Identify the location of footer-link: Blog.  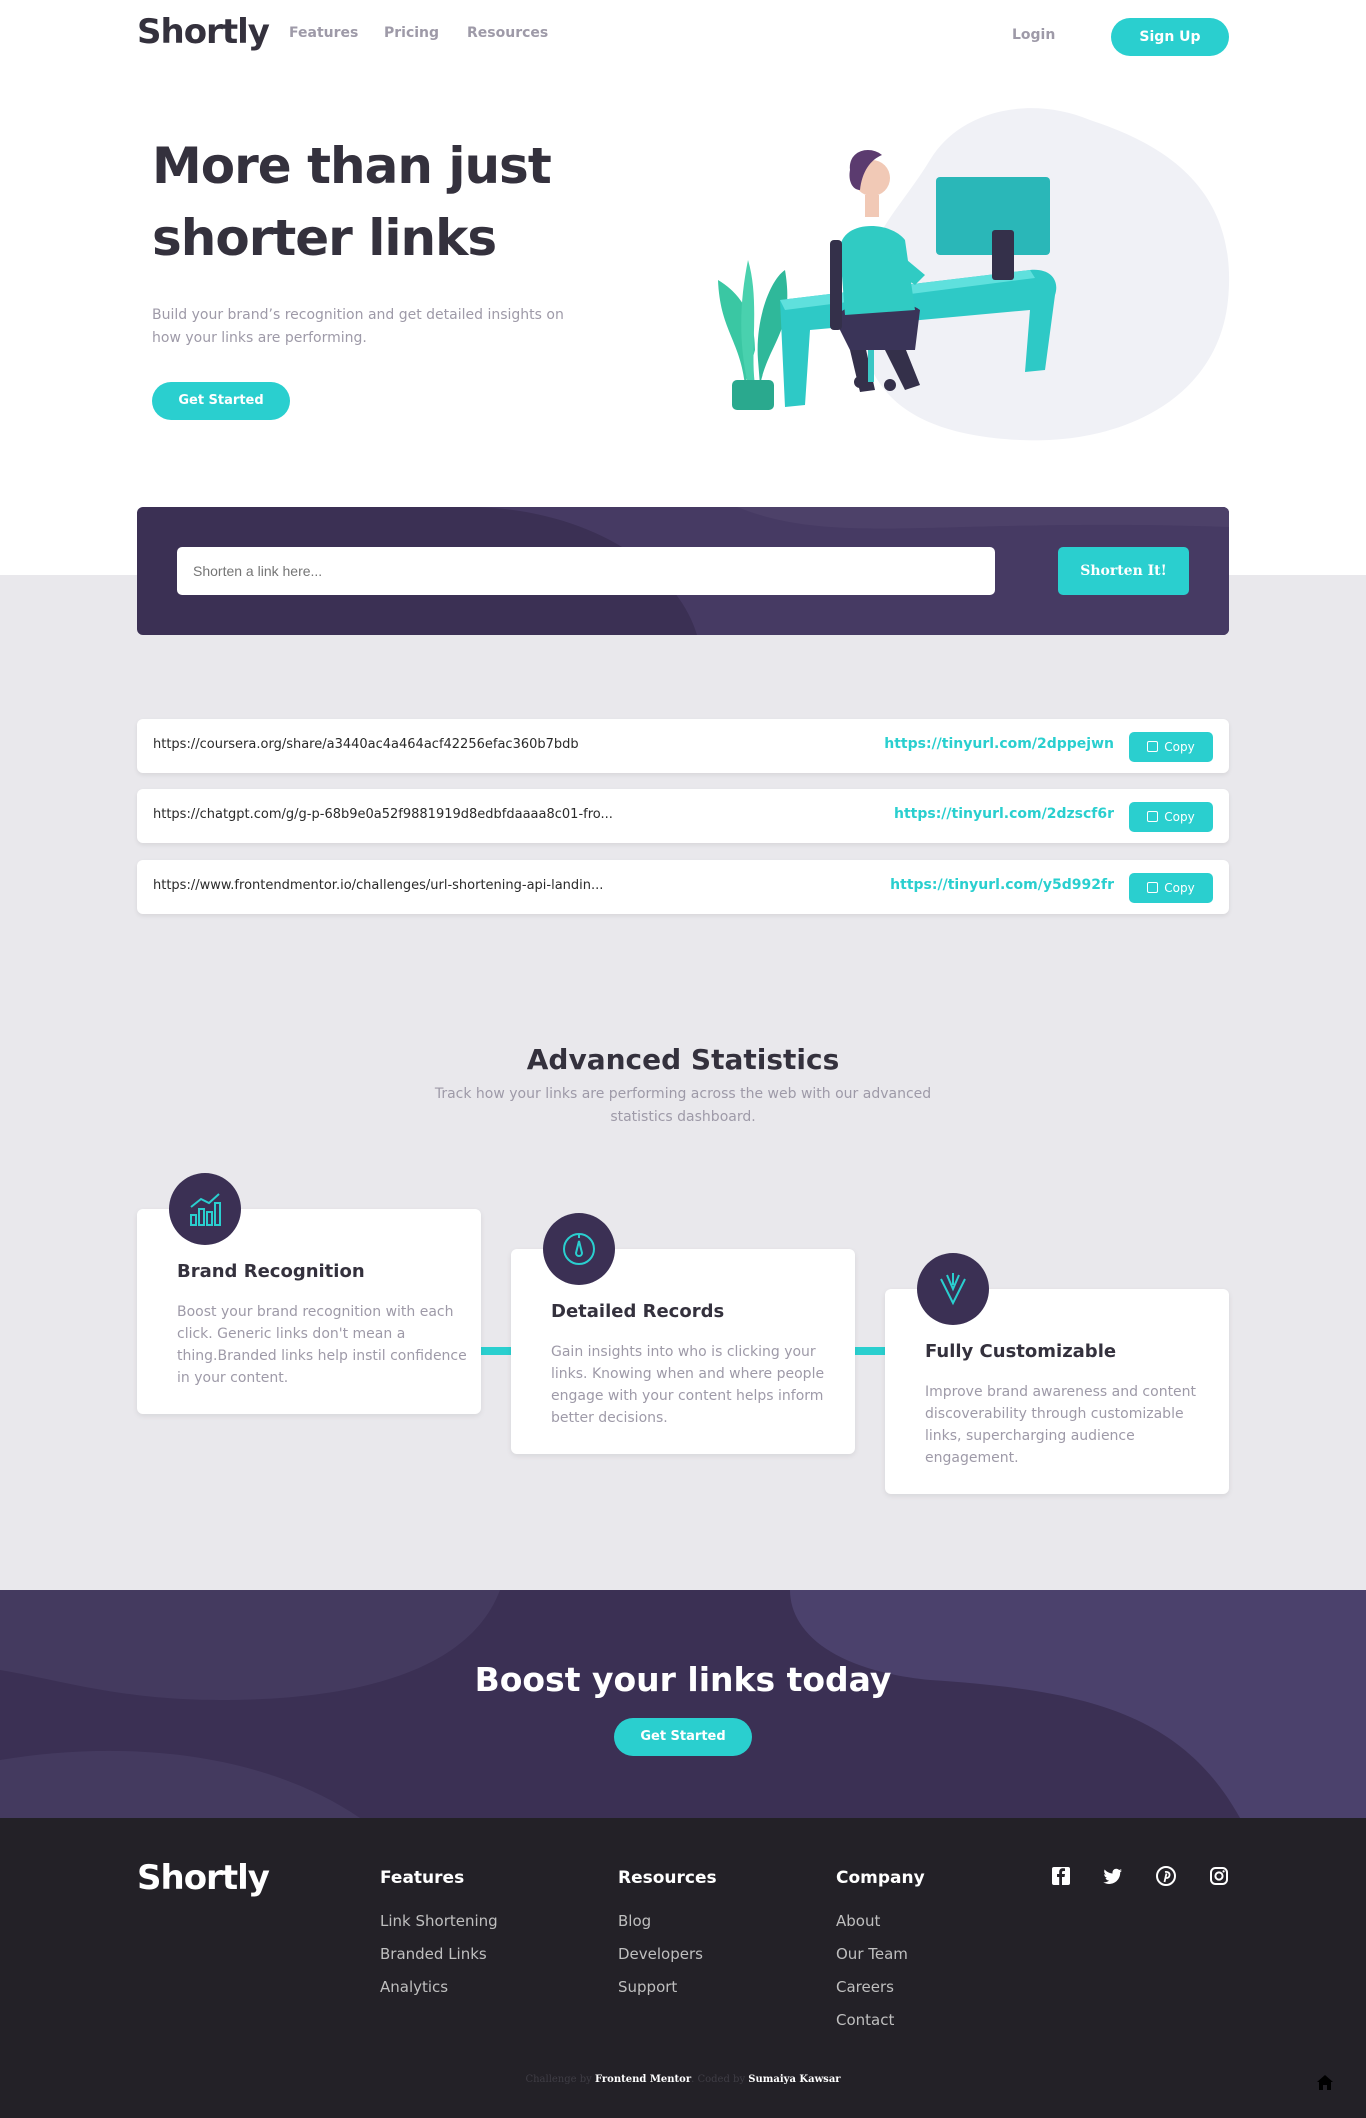
(634, 1921).